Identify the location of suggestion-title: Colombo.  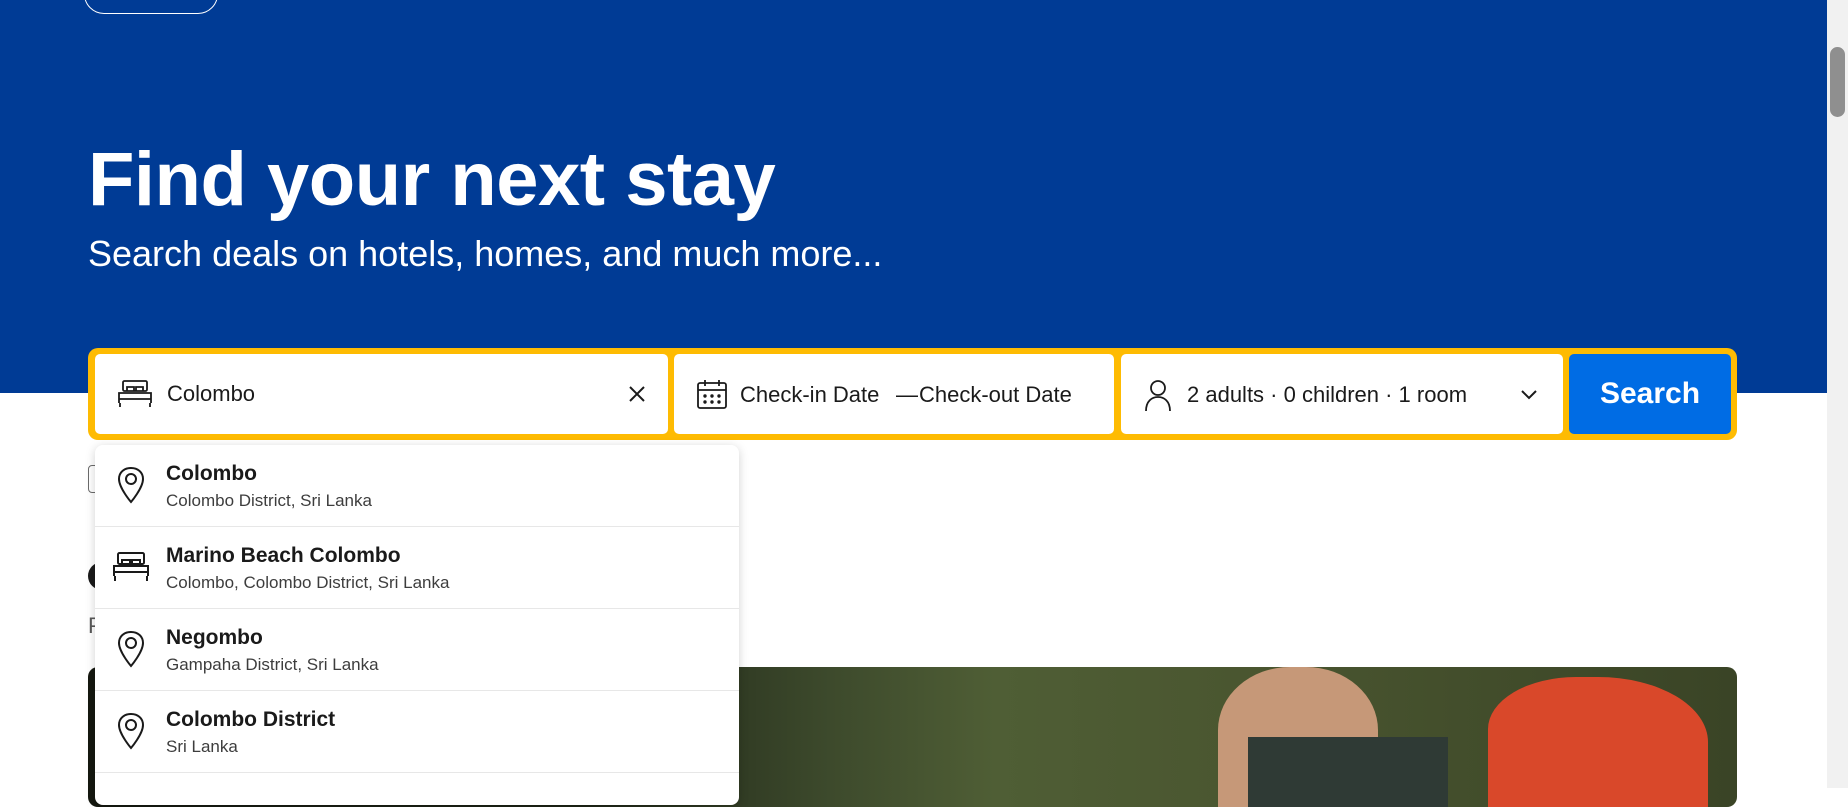
(211, 473).